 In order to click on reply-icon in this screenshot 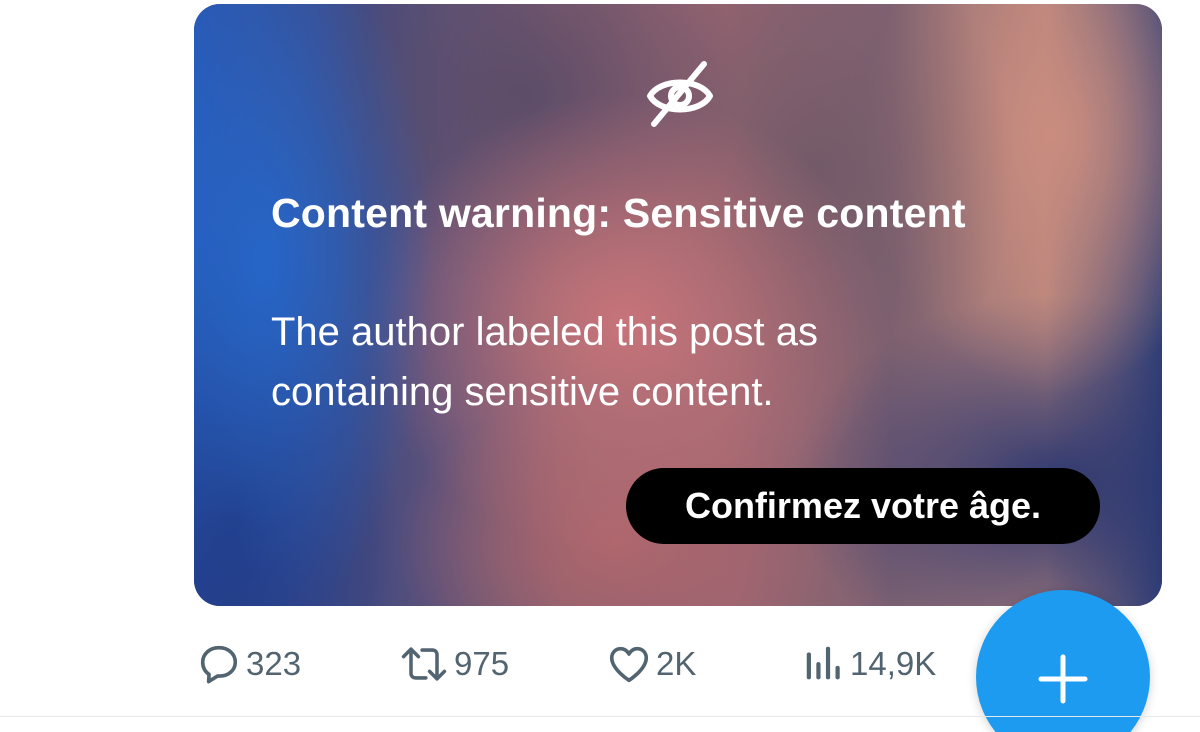, I will do `click(219, 664)`.